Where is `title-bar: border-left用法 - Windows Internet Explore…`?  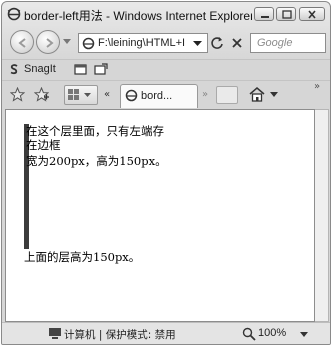 title-bar: border-left用法 - Windows Internet Explore… is located at coordinates (166, 14).